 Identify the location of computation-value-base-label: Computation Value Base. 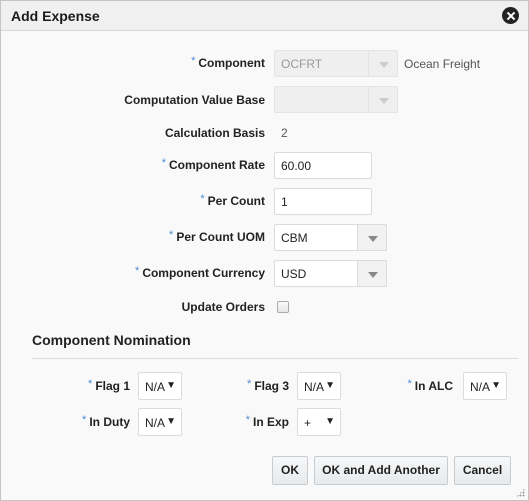
(194, 100).